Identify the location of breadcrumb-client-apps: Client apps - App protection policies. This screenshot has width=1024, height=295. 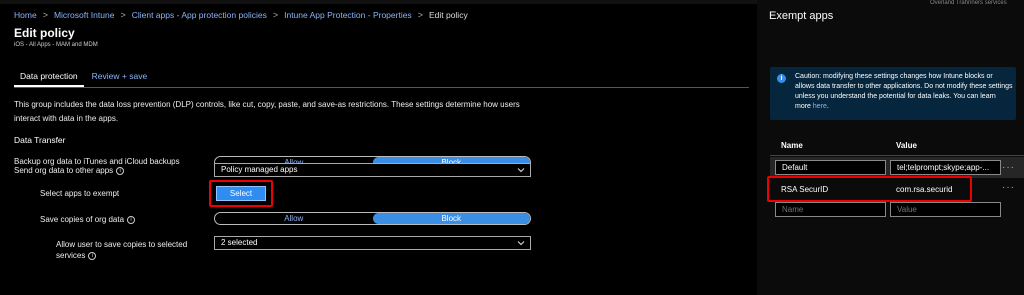
(199, 15).